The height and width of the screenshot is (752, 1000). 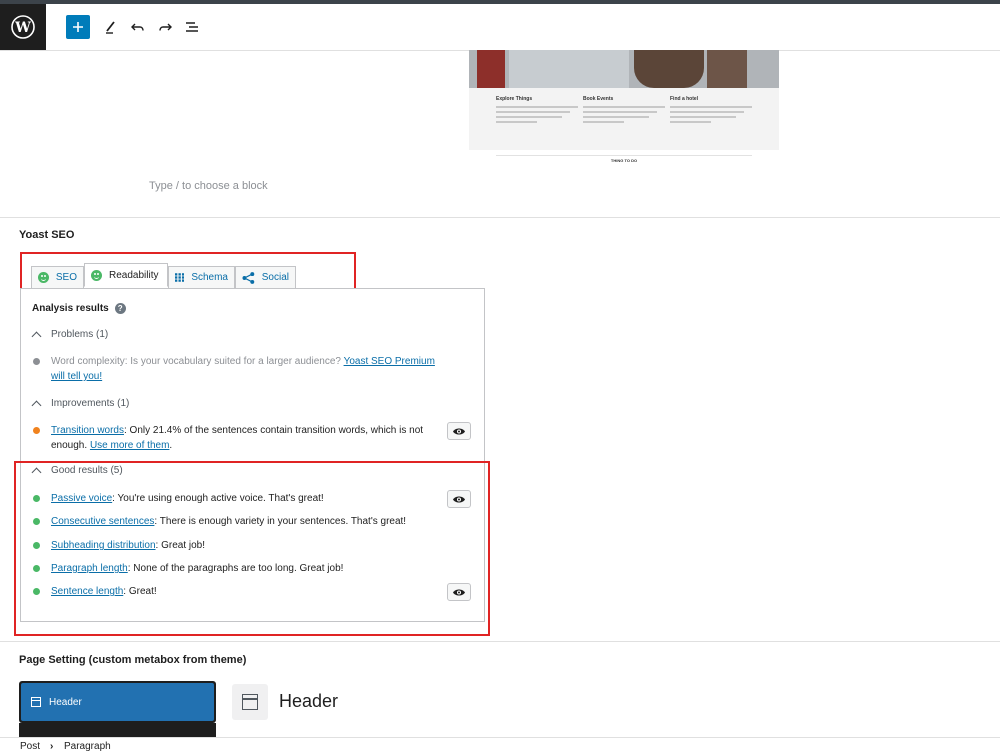 What do you see at coordinates (500, 27) in the screenshot?
I see `editor-toolbar: W` at bounding box center [500, 27].